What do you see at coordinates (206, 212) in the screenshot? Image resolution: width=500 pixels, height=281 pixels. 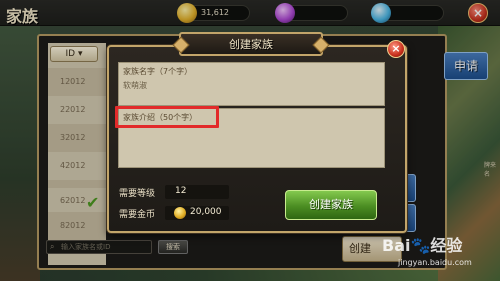 I see `gold-requirement-value: 20,000` at bounding box center [206, 212].